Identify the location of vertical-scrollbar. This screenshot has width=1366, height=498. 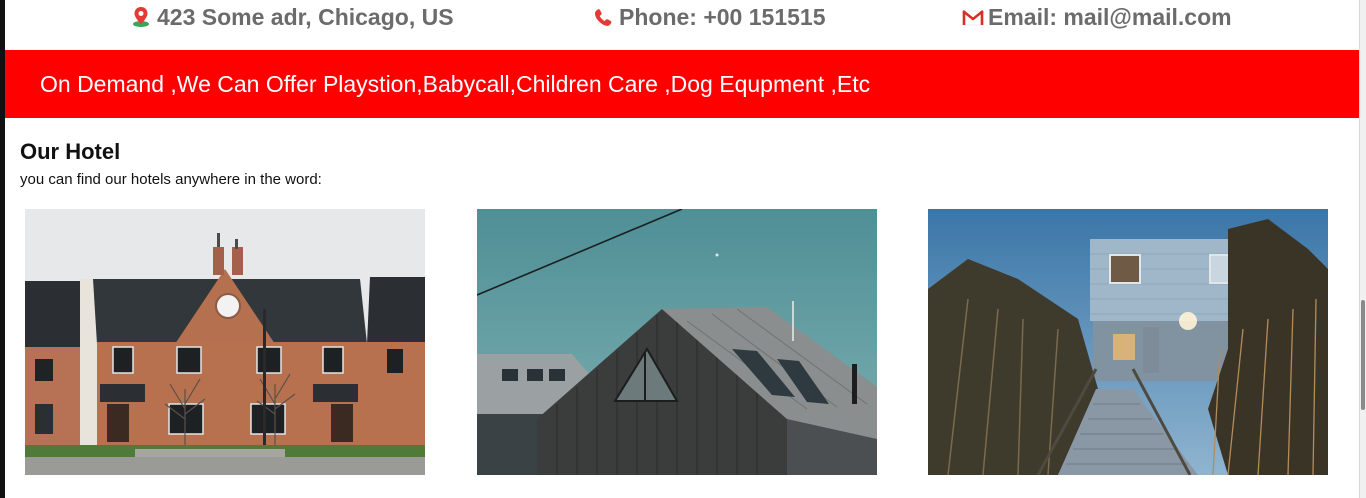
(1362, 249).